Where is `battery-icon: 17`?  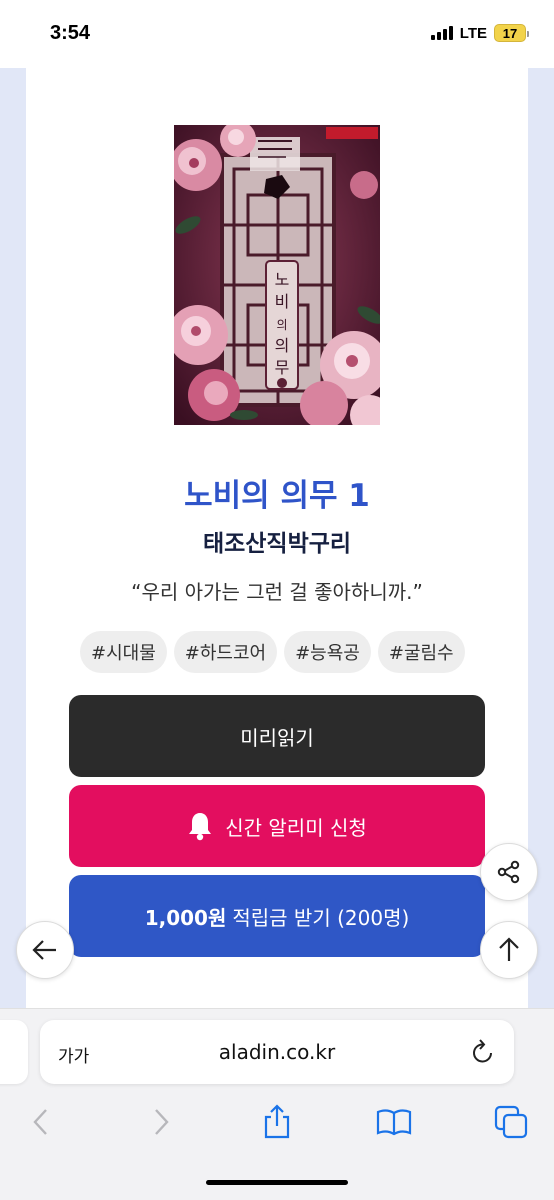 battery-icon: 17 is located at coordinates (511, 33).